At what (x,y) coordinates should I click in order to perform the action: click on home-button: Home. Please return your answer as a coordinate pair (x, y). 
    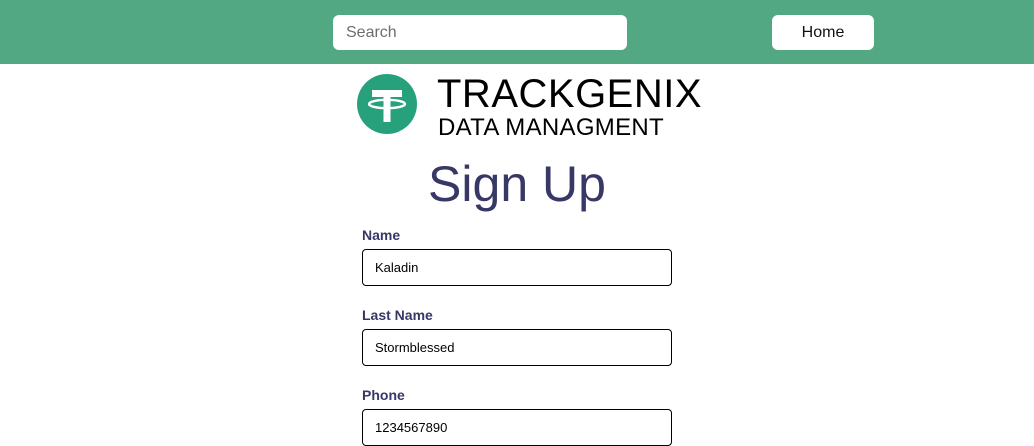
    Looking at the image, I should click on (823, 32).